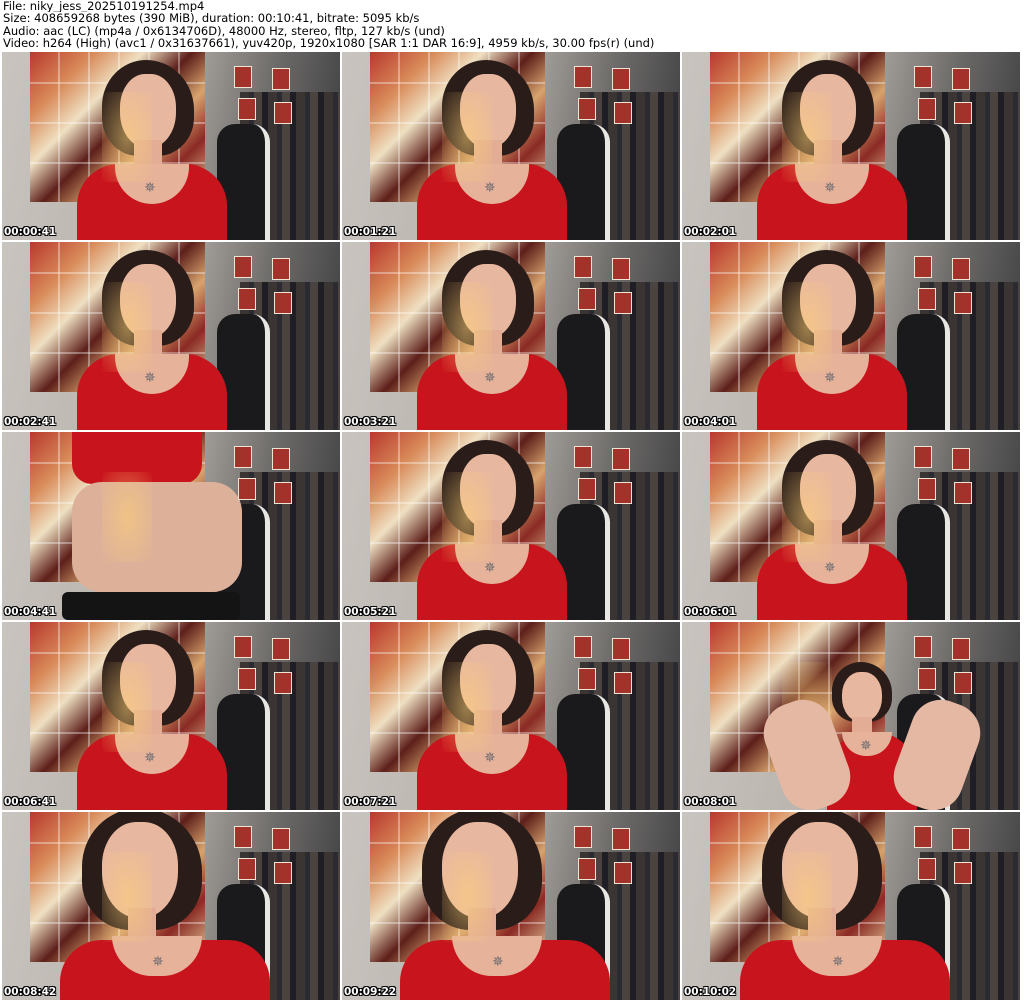  What do you see at coordinates (370, 422) in the screenshot?
I see `timestamp-label: 00:03:21` at bounding box center [370, 422].